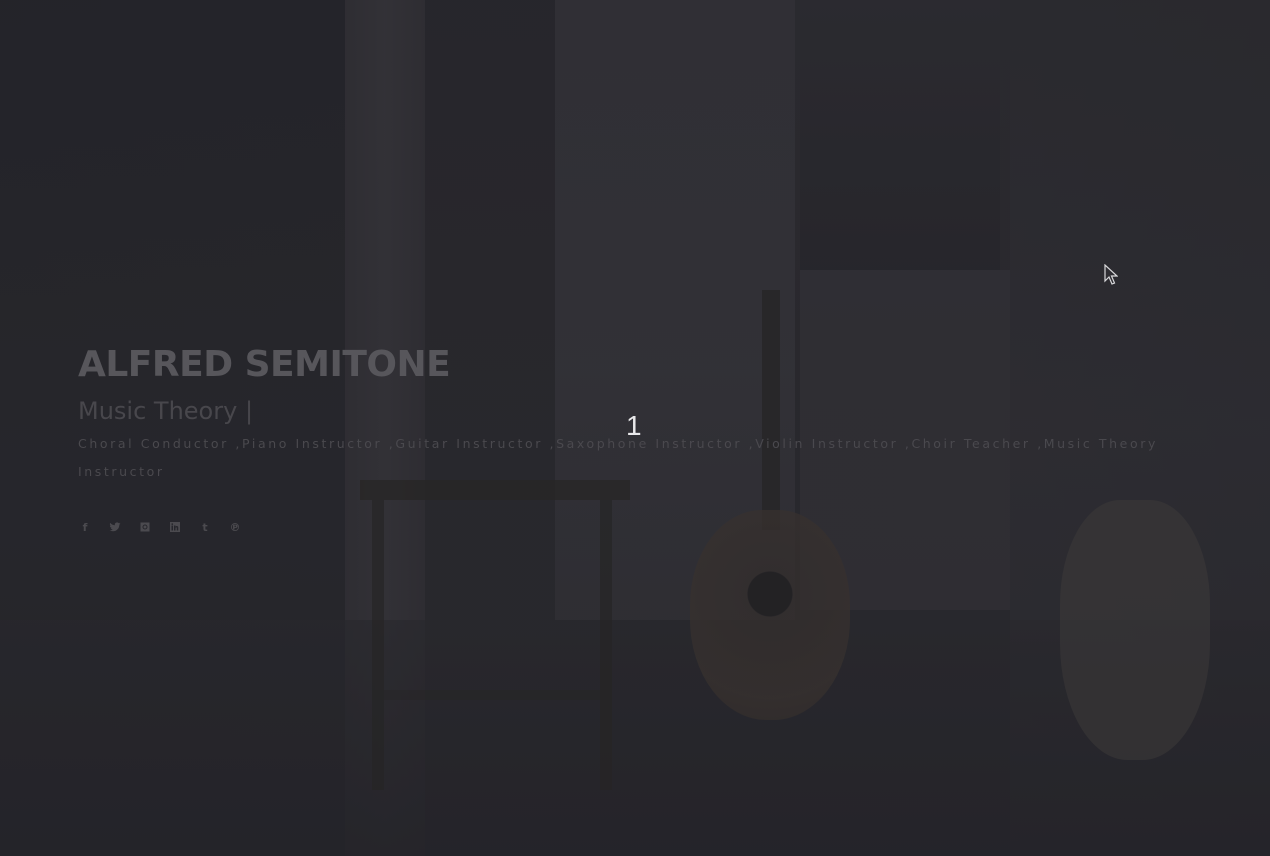 Image resolution: width=1270 pixels, height=856 pixels. Describe the element at coordinates (249, 411) in the screenshot. I see `typed-cursor: |` at that location.